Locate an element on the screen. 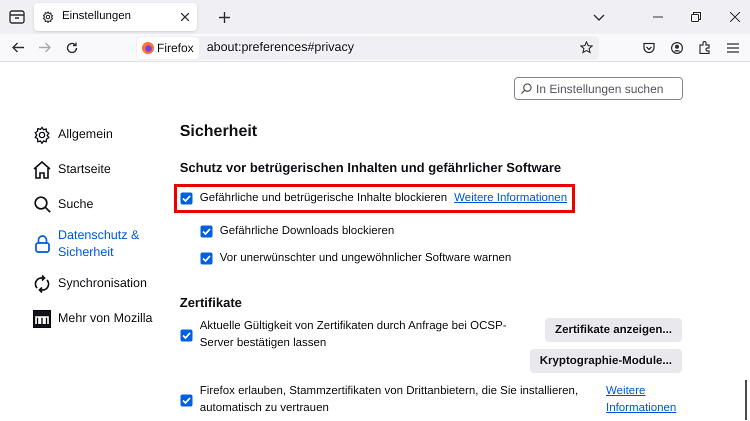  sync-icon is located at coordinates (42, 283).